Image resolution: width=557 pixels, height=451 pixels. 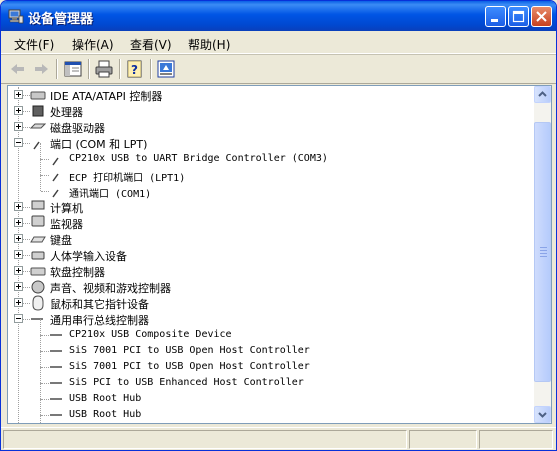 What do you see at coordinates (278, 16) in the screenshot?
I see `title-bar: 设备管理器` at bounding box center [278, 16].